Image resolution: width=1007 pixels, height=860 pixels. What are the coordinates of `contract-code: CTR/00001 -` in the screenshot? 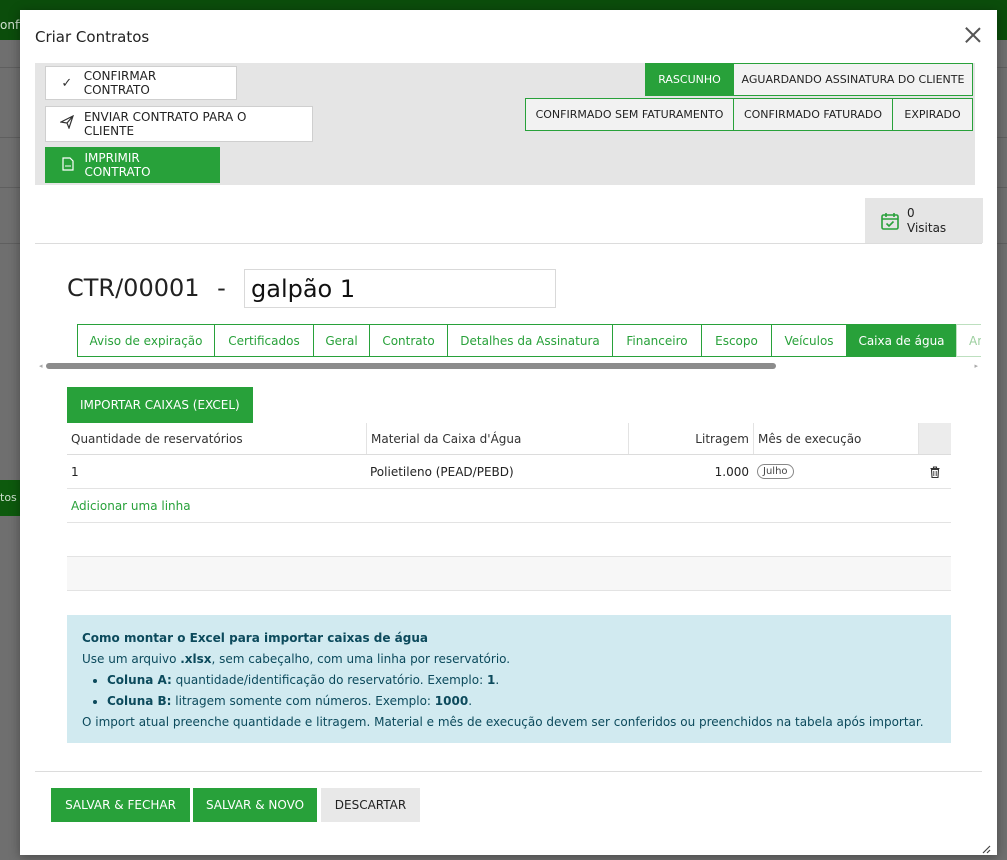 It's located at (146, 288).